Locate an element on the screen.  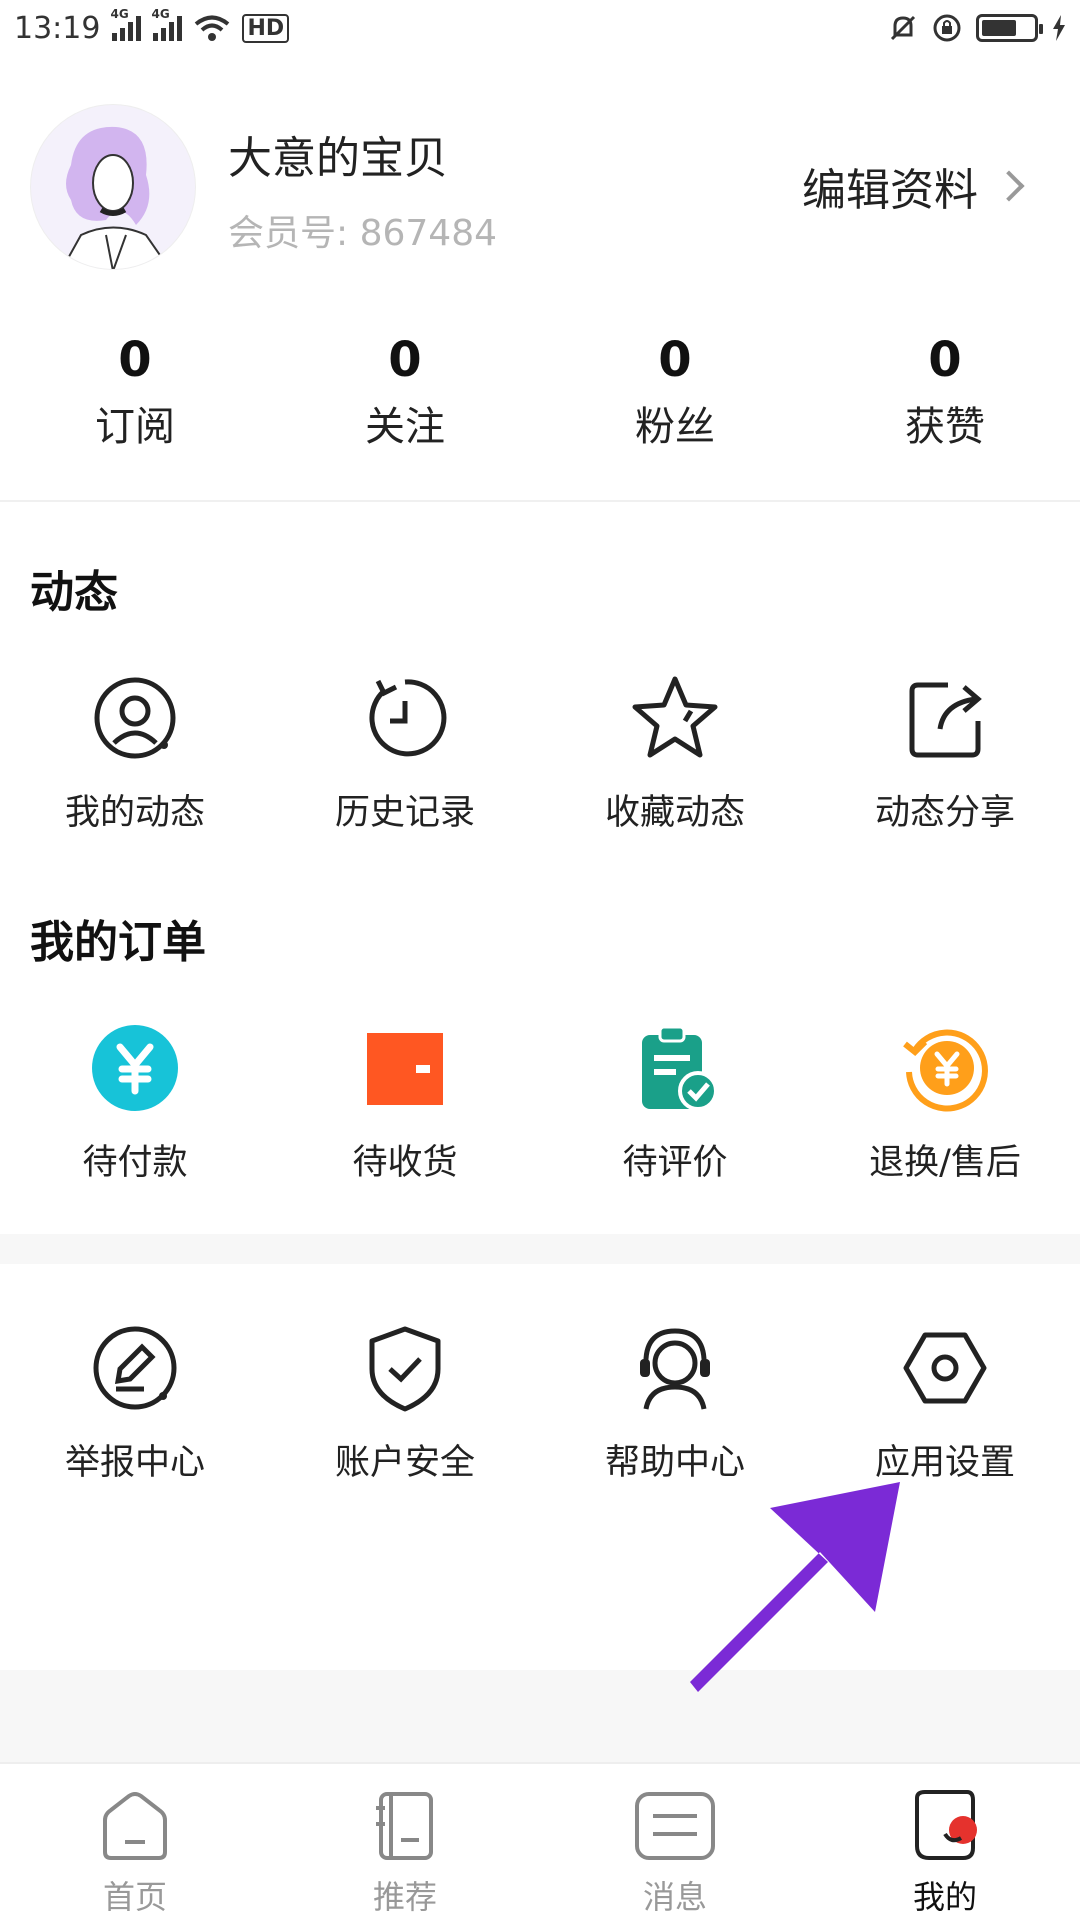
tab-home: 首页 is located at coordinates (135, 1842).